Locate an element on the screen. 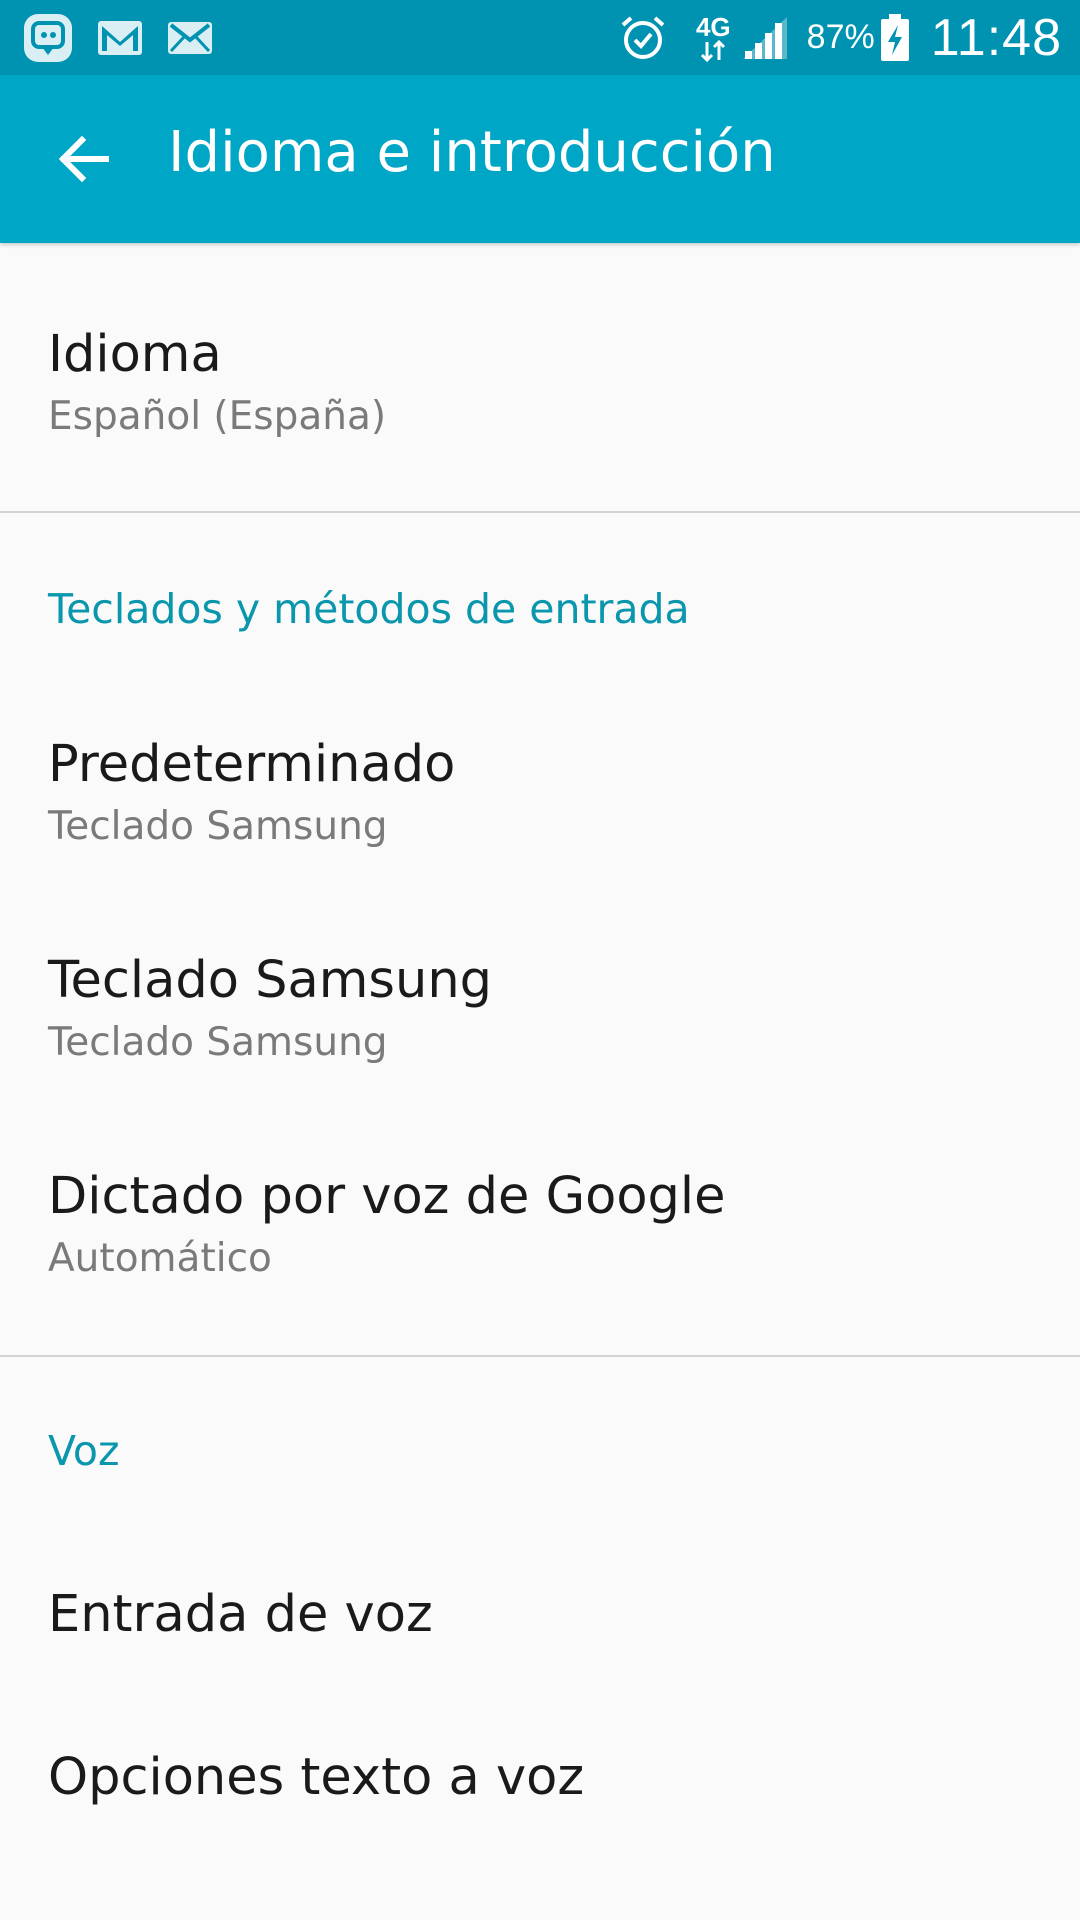  list-item-title: Opciones texto a voz is located at coordinates (316, 1777).